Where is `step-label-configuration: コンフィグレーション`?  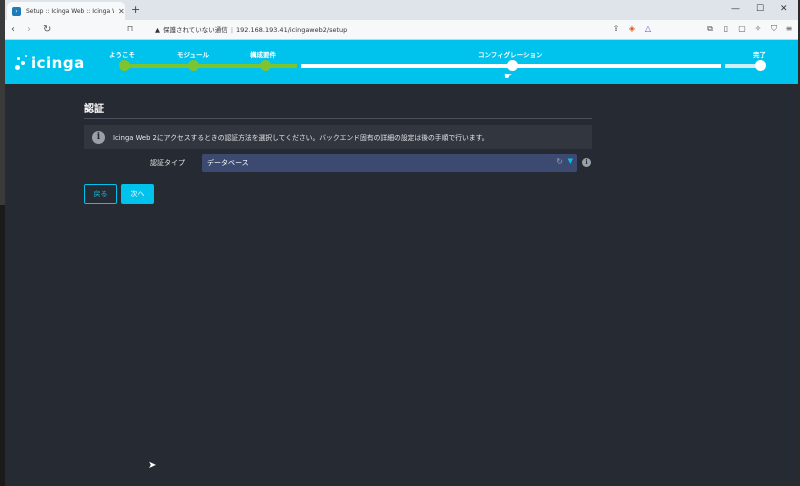
step-label-configuration: コンフィグレーション is located at coordinates (510, 55).